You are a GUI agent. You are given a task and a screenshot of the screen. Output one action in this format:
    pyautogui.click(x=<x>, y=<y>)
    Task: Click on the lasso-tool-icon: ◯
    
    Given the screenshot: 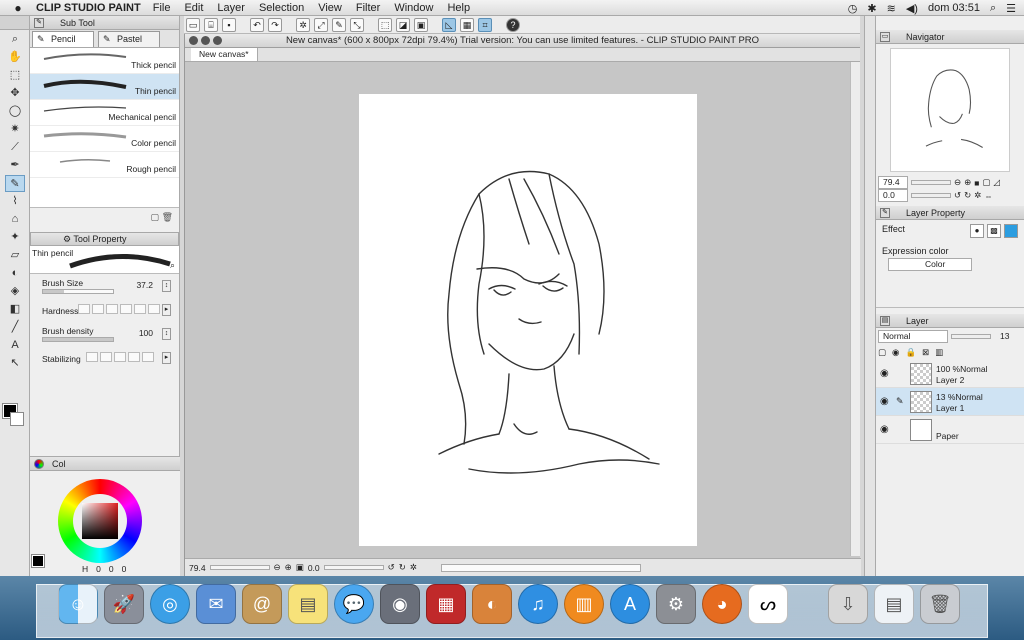 What is the action you would take?
    pyautogui.click(x=15, y=111)
    